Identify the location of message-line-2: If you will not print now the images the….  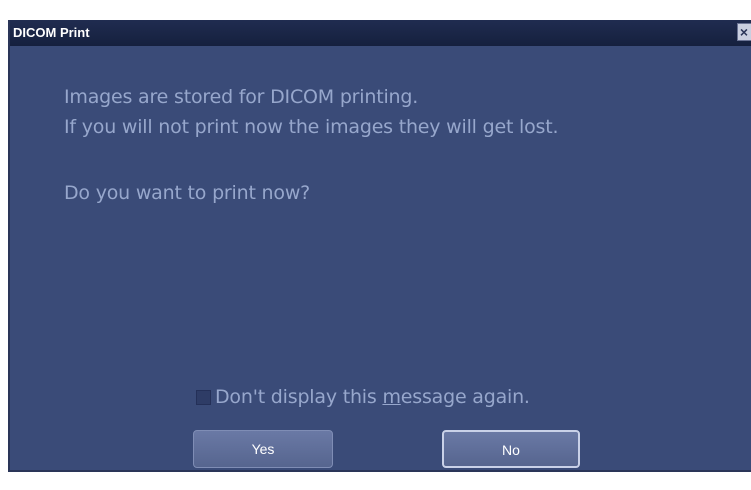
(311, 127).